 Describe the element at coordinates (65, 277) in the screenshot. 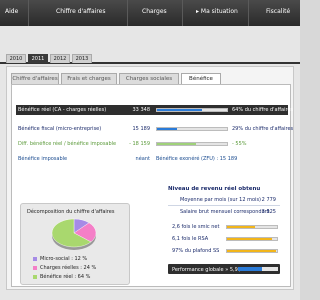

I see `legend-label: Bénéfice réel : 64 %` at that location.